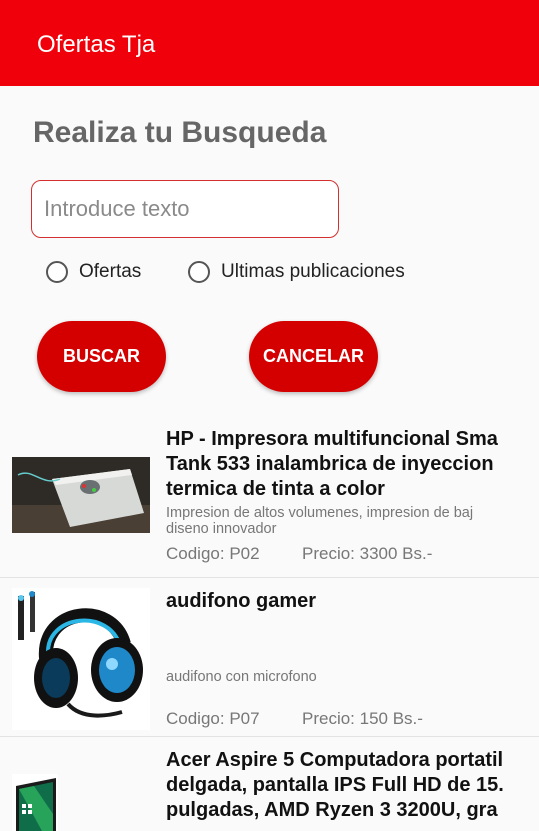 Image resolution: width=539 pixels, height=831 pixels. What do you see at coordinates (332, 810) in the screenshot?
I see `product-title-line: pulgadas, AMD Ryzen 3 3200U, gra` at bounding box center [332, 810].